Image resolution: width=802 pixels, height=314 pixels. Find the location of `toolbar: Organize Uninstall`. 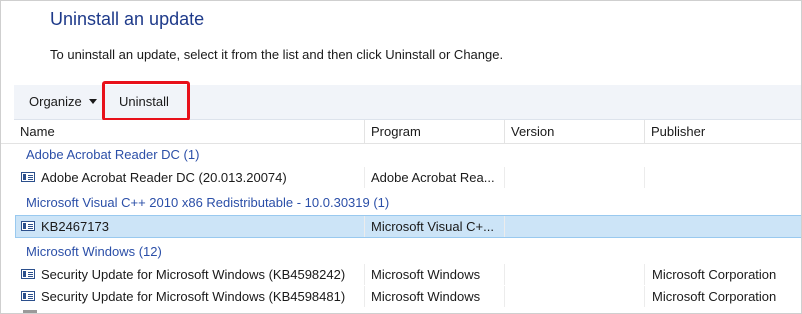

toolbar: Organize Uninstall is located at coordinates (407, 102).